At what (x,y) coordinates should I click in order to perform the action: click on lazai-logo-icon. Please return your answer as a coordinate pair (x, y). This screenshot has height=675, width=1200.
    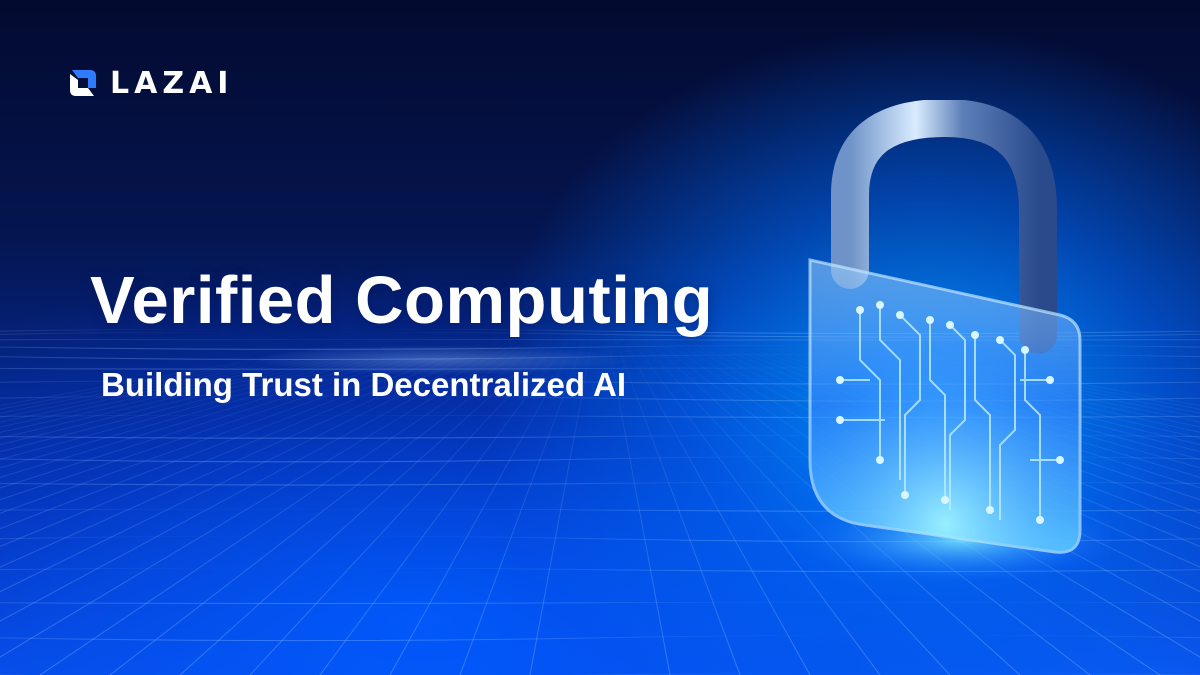
    Looking at the image, I should click on (83, 83).